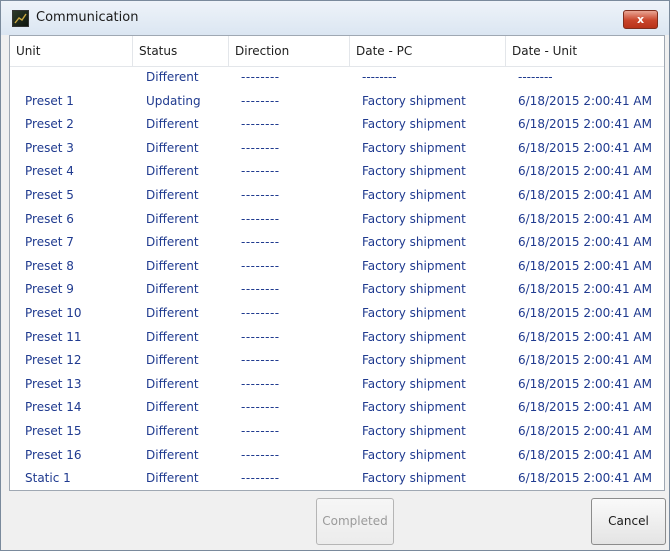 The image size is (670, 551). Describe the element at coordinates (173, 100) in the screenshot. I see `row-status: Updating` at that location.